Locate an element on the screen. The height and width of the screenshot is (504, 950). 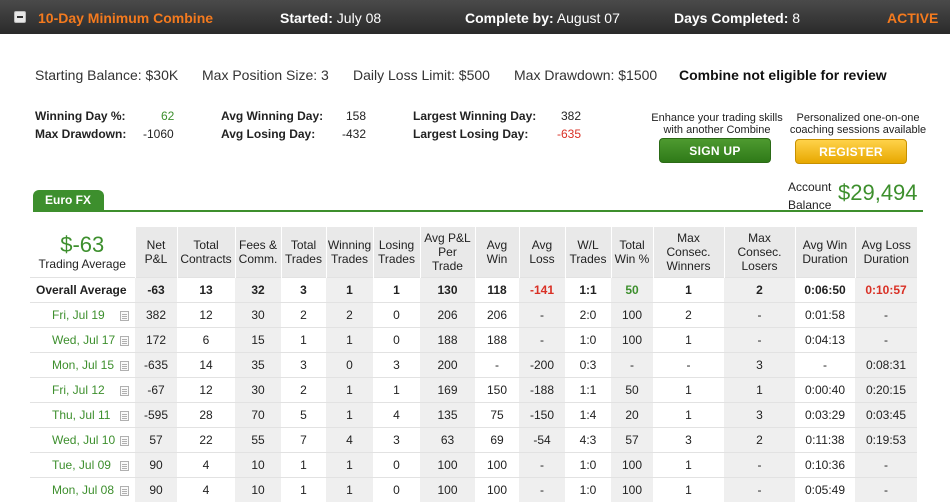
days-value: 8 is located at coordinates (796, 18).